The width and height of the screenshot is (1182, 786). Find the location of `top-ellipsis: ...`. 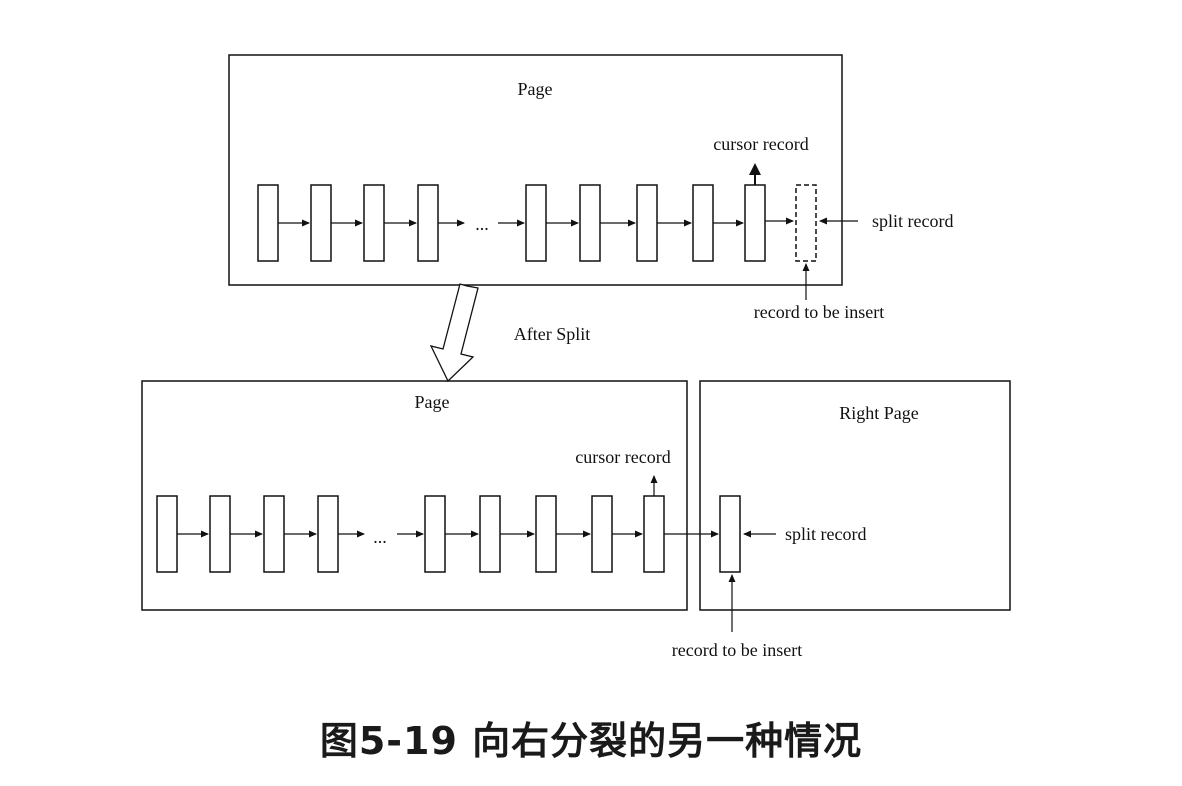

top-ellipsis: ... is located at coordinates (482, 224).